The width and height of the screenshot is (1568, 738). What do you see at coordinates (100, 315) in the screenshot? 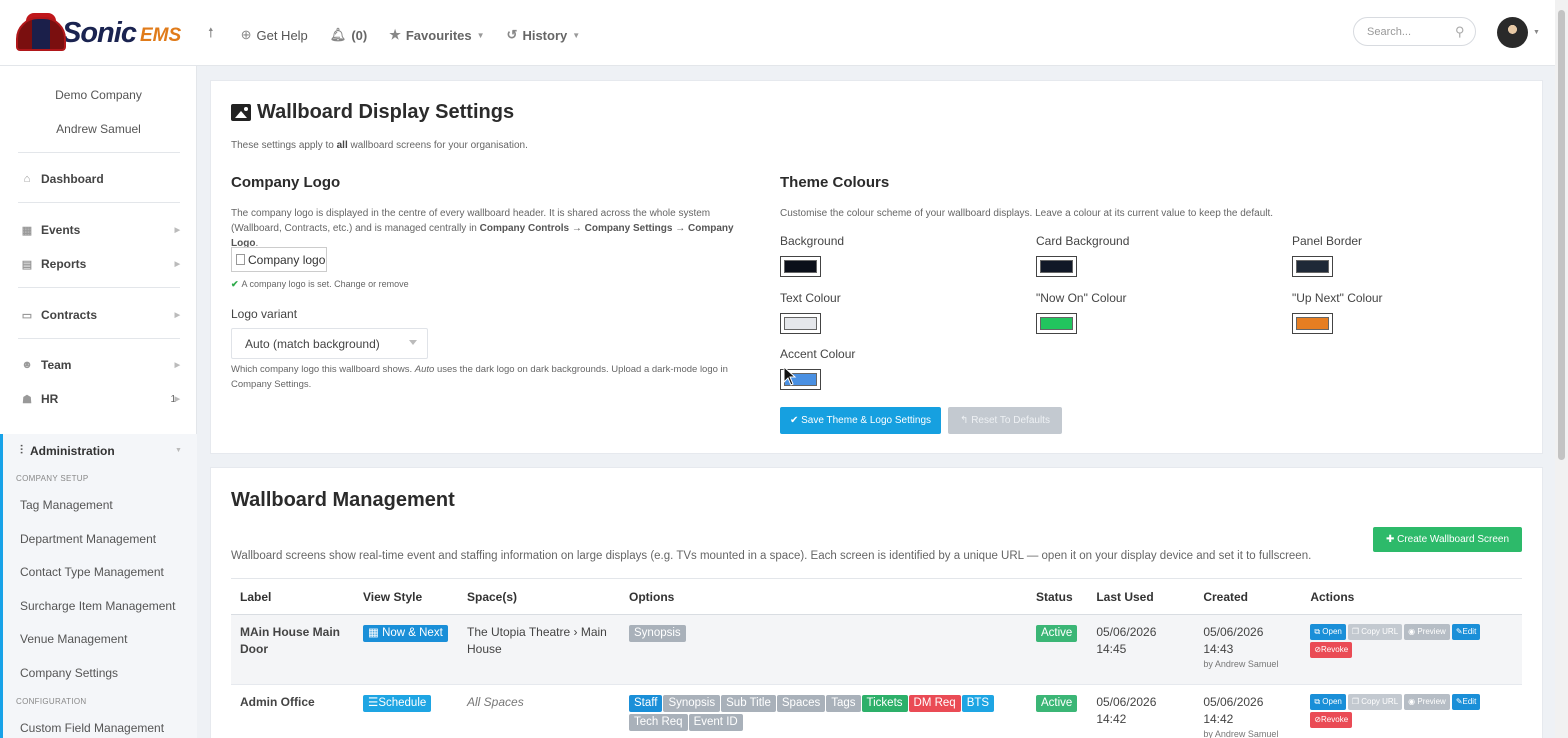
I see `sidebar-item-contracts: ▭ Contracts ▶` at bounding box center [100, 315].